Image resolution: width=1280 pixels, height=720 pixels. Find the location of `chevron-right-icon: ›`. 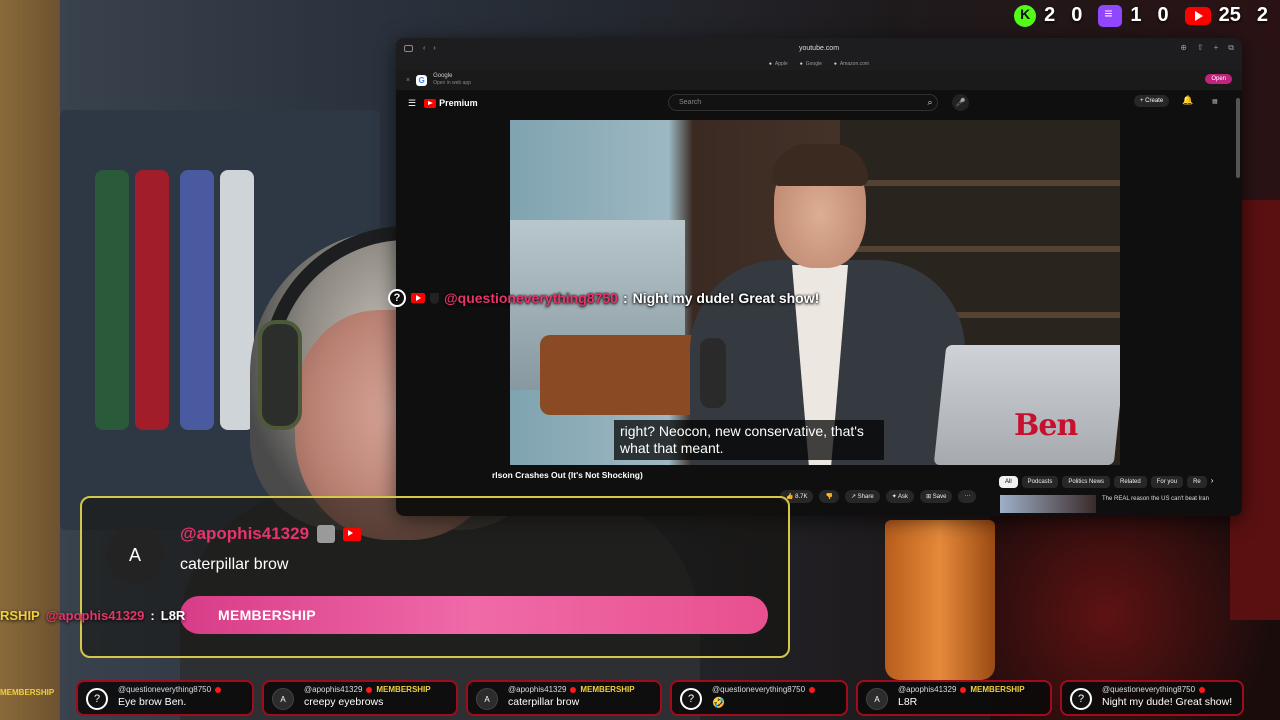

chevron-right-icon: › is located at coordinates (1212, 482).